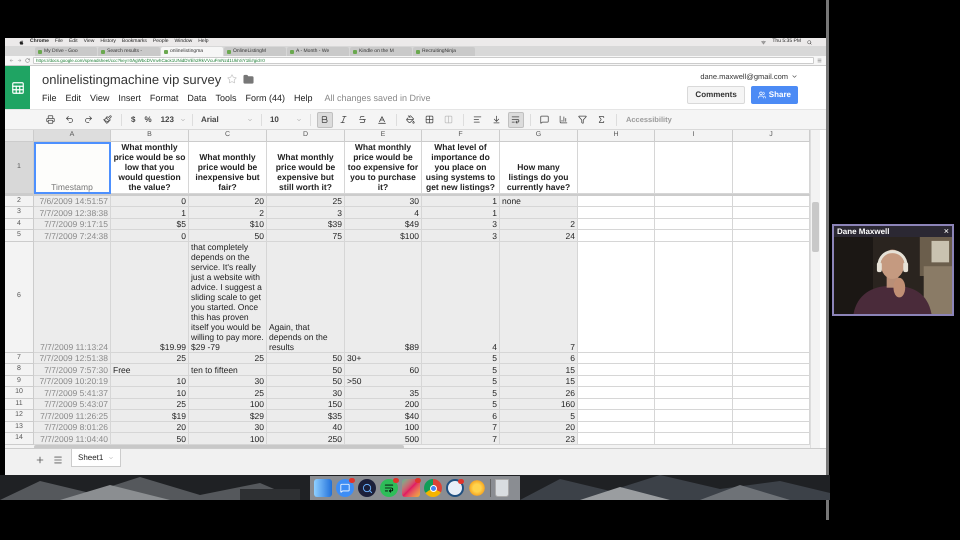 This screenshot has width=960, height=540. Describe the element at coordinates (150, 392) in the screenshot. I see `table-cell: 10` at that location.